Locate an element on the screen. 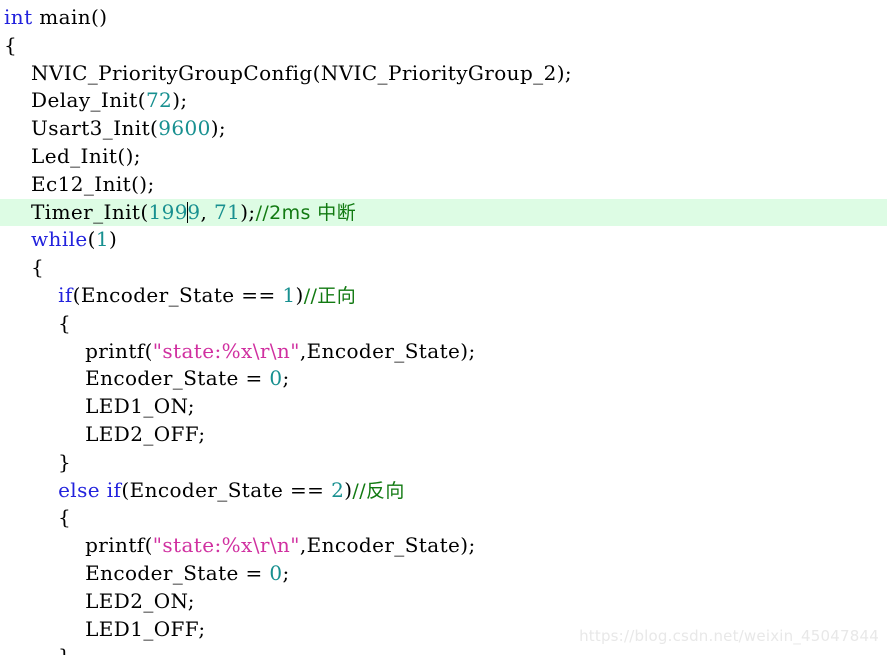  macro-led1-on: LED1_ON; is located at coordinates (99, 406).